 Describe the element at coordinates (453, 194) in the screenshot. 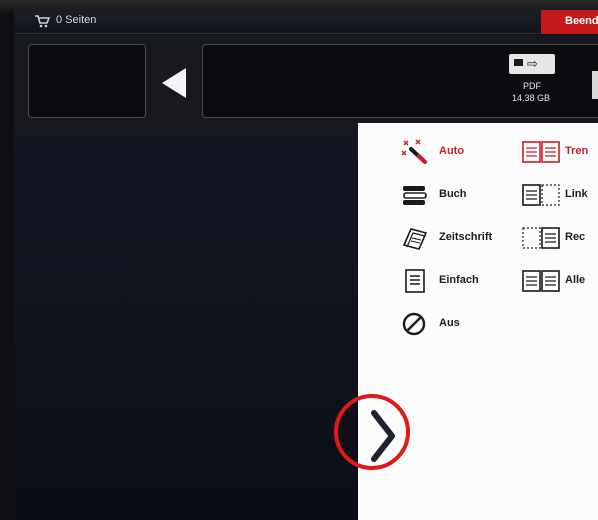

I see `option-label: Buch` at that location.